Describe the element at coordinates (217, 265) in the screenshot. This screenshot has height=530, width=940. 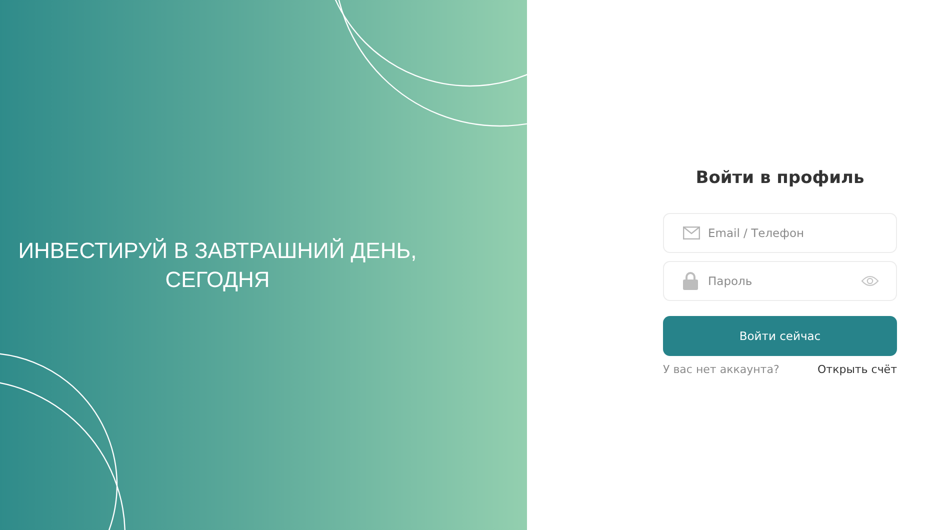
I see `headline: ИНВЕСТИРУЙ В ЗАВТРАШНИЙ ДЕНЬ, СЕГОДНЯ` at that location.